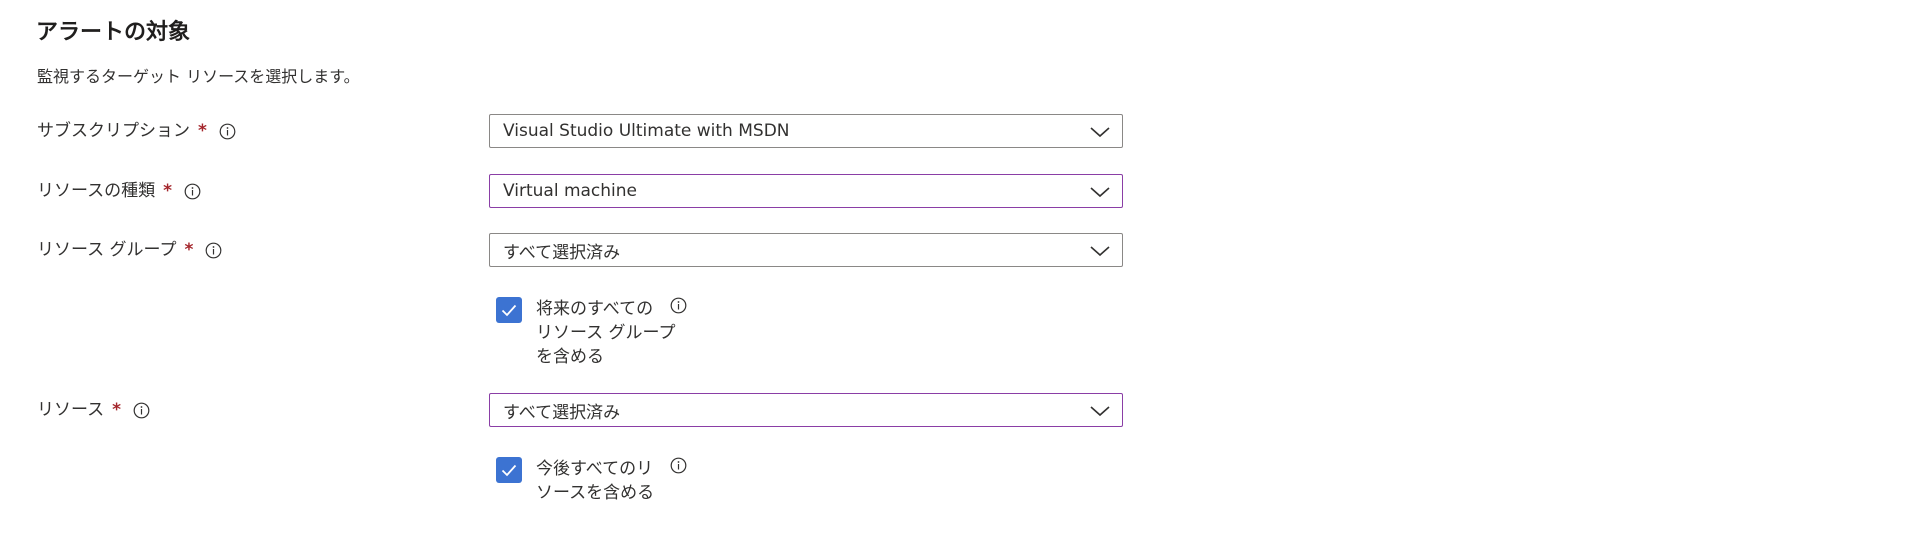 Image resolution: width=1911 pixels, height=535 pixels. Describe the element at coordinates (96, 191) in the screenshot. I see `resource-type-label-text: リソースの種類` at that location.